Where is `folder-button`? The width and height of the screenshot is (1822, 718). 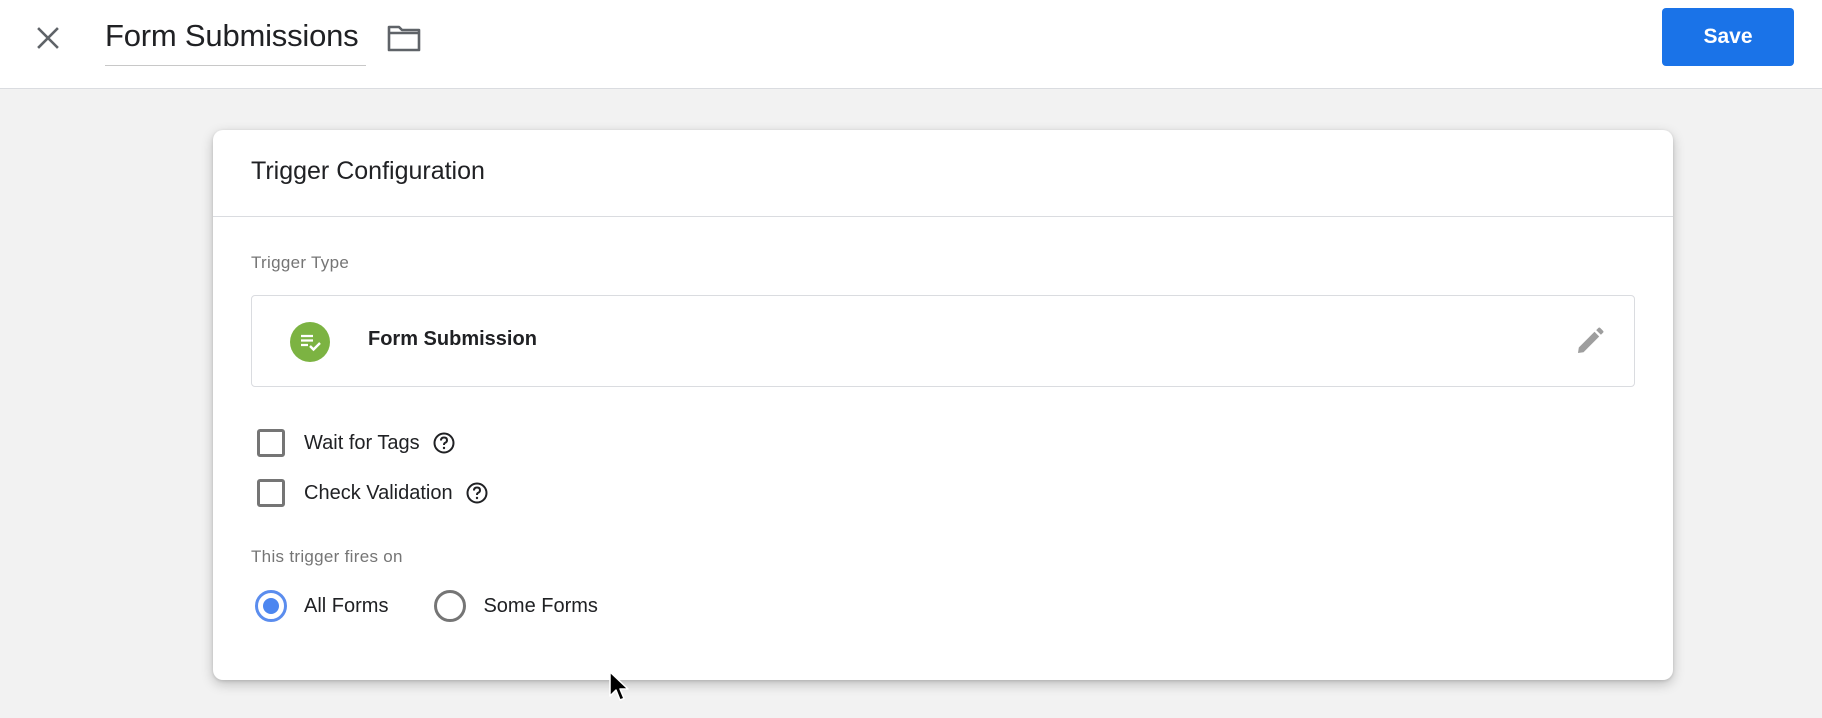 folder-button is located at coordinates (404, 38).